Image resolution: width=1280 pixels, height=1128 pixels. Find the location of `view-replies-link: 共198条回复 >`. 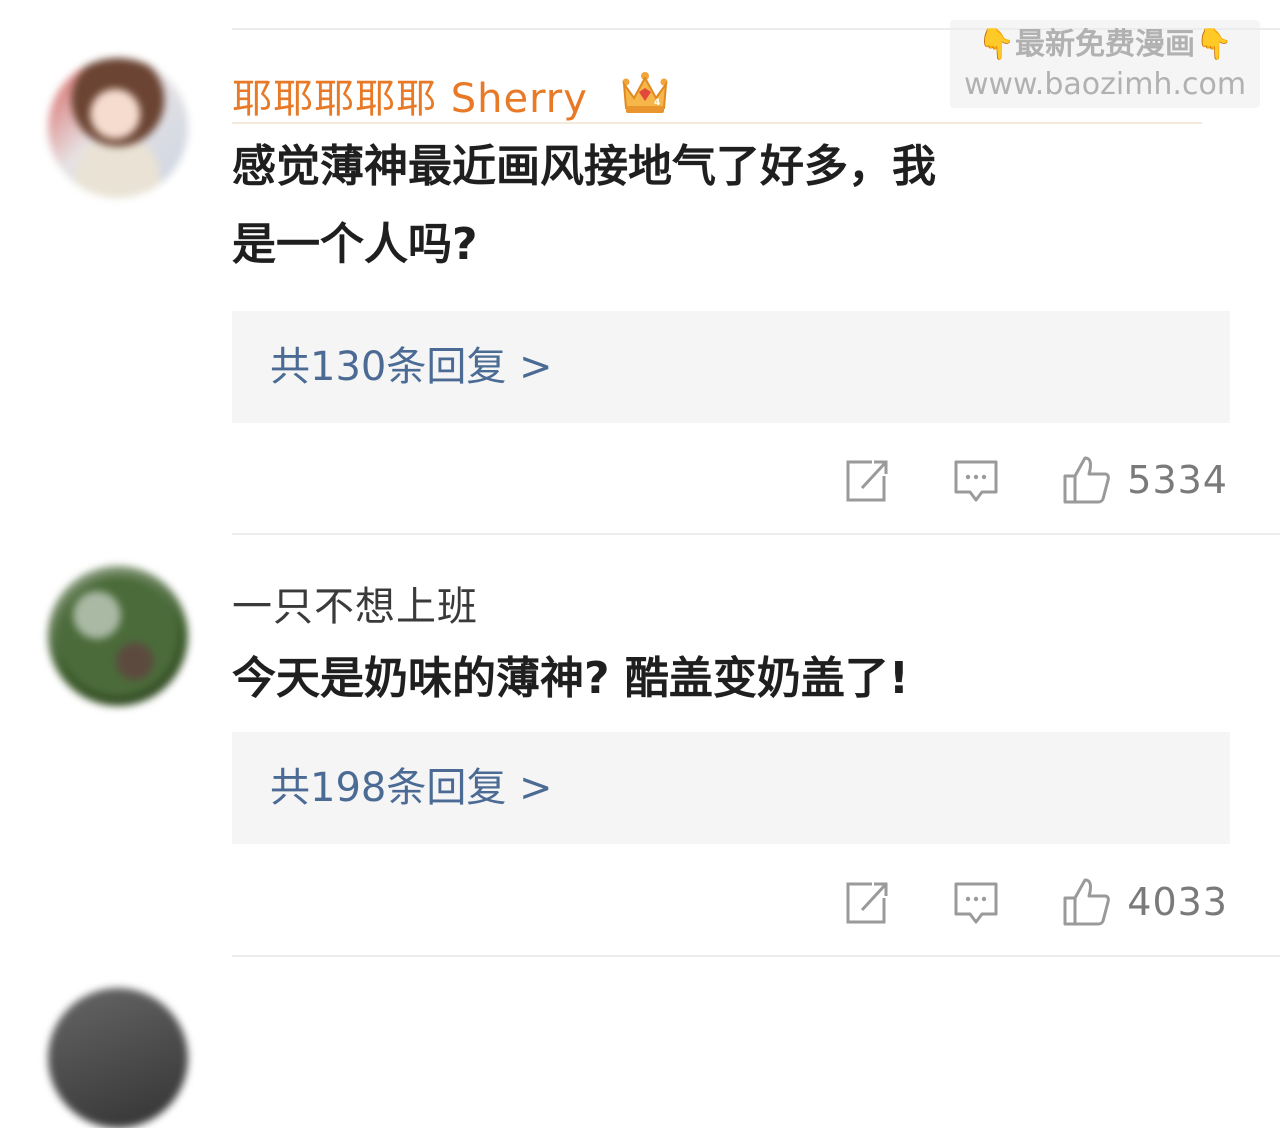

view-replies-link: 共198条回复 > is located at coordinates (731, 788).